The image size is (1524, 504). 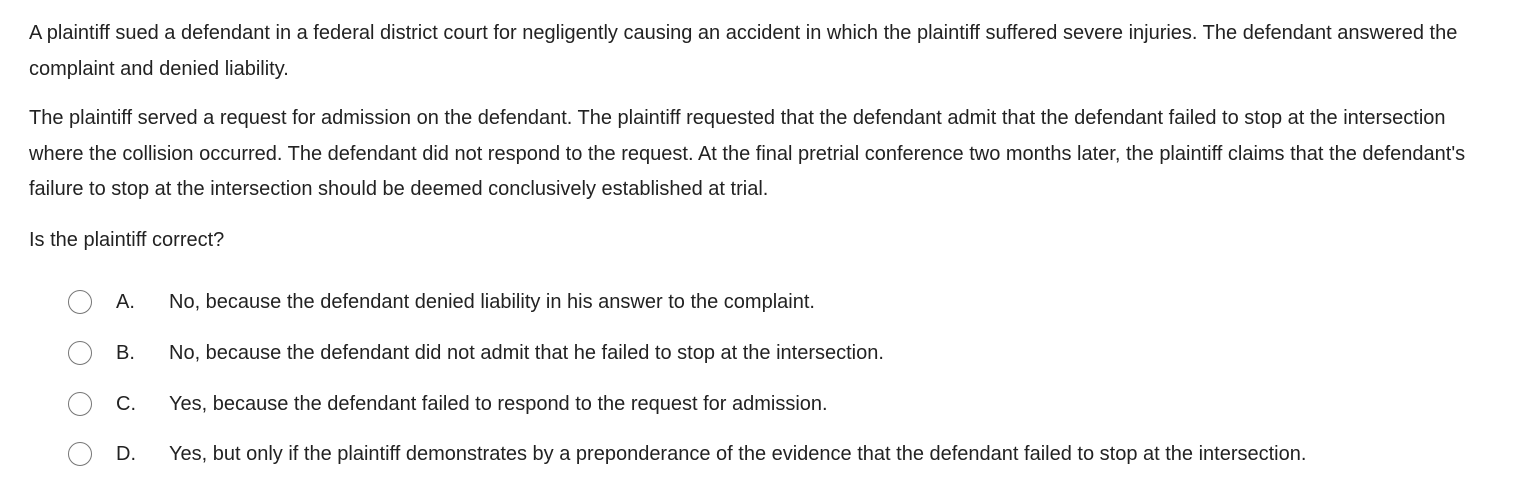 I want to click on option-letter: A., so click(x=125, y=302).